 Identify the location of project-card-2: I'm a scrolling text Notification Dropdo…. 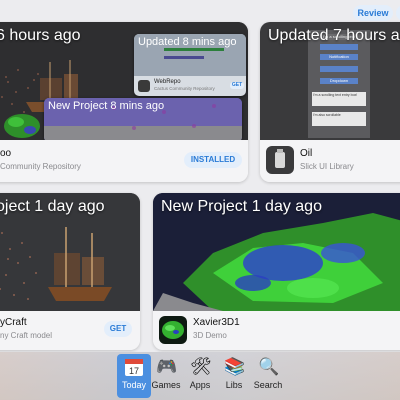
(330, 102).